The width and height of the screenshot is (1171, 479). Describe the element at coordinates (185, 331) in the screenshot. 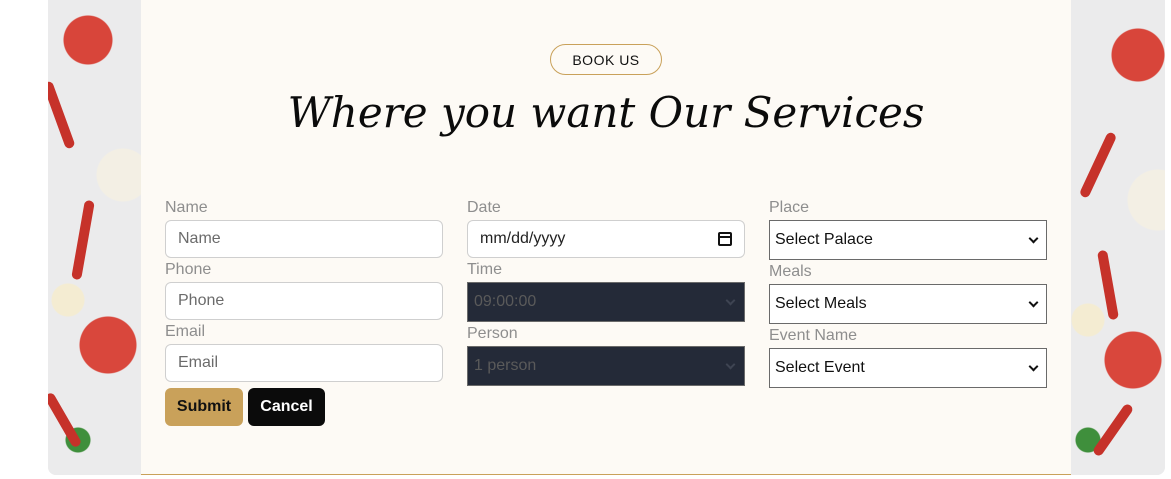

I see `email-label: Email` at that location.